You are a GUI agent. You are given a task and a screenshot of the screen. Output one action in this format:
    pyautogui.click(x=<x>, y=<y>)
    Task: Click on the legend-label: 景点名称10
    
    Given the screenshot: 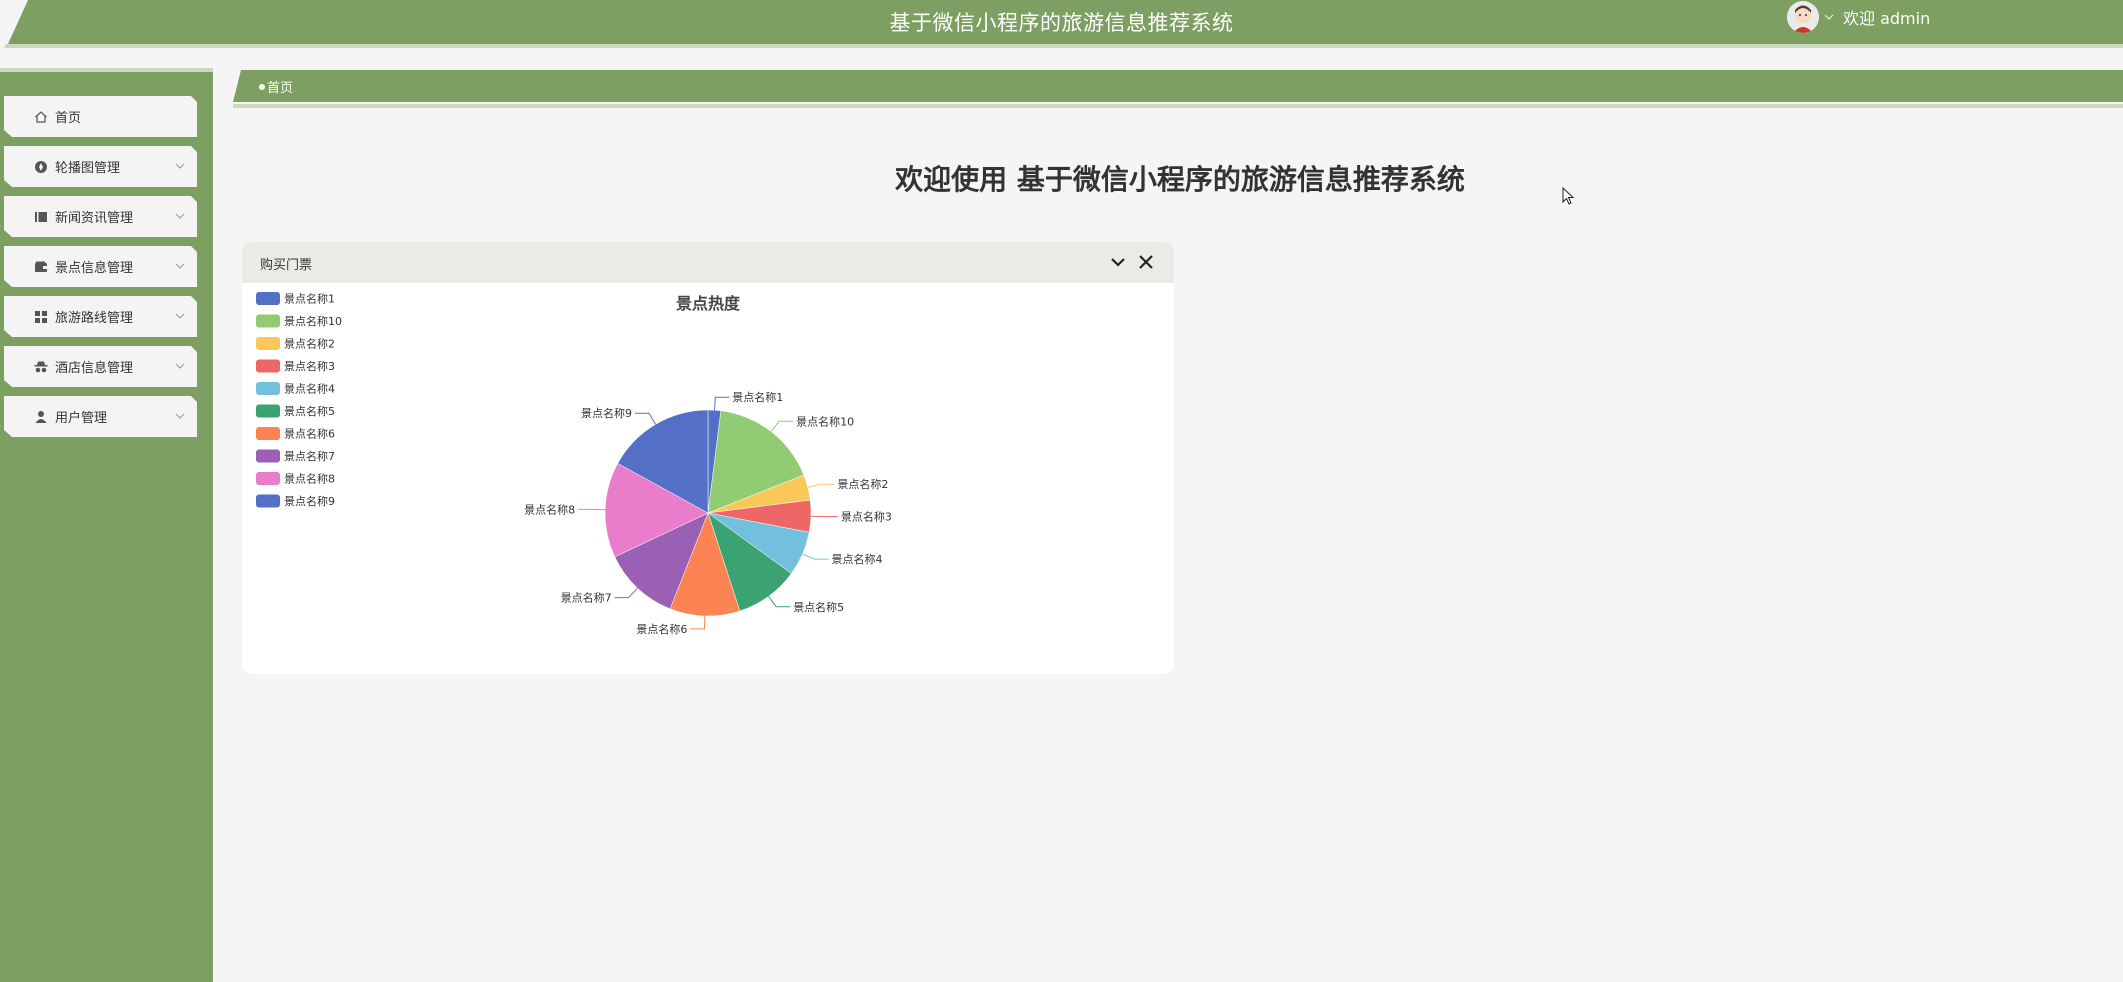 What is the action you would take?
    pyautogui.click(x=313, y=321)
    